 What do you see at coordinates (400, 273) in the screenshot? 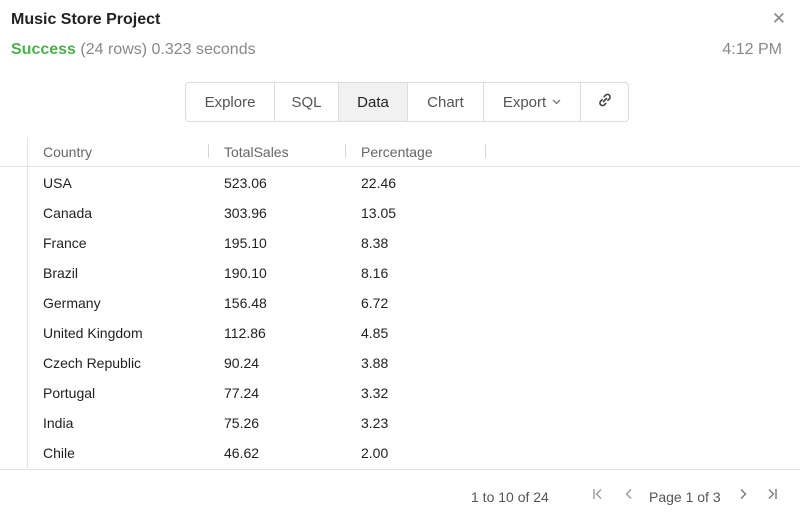
I see `table-row: Brazil 190.10 8.16` at bounding box center [400, 273].